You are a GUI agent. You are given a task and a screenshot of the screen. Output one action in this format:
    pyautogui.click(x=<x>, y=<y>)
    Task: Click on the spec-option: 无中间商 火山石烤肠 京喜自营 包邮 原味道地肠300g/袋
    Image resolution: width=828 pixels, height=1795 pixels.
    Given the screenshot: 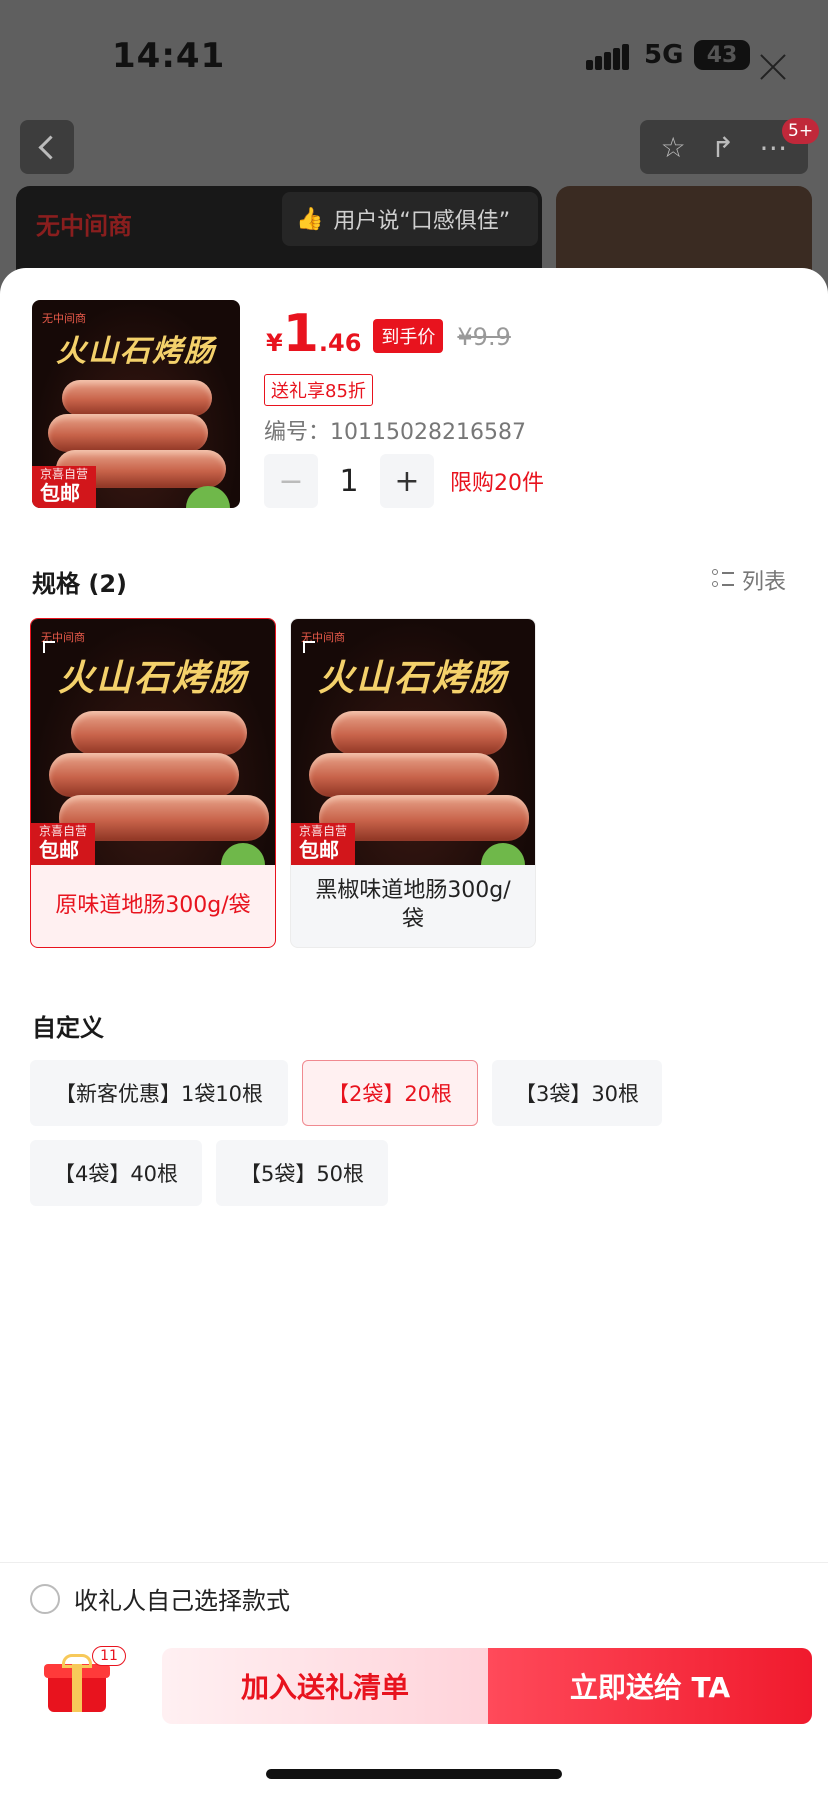 What is the action you would take?
    pyautogui.click(x=153, y=783)
    